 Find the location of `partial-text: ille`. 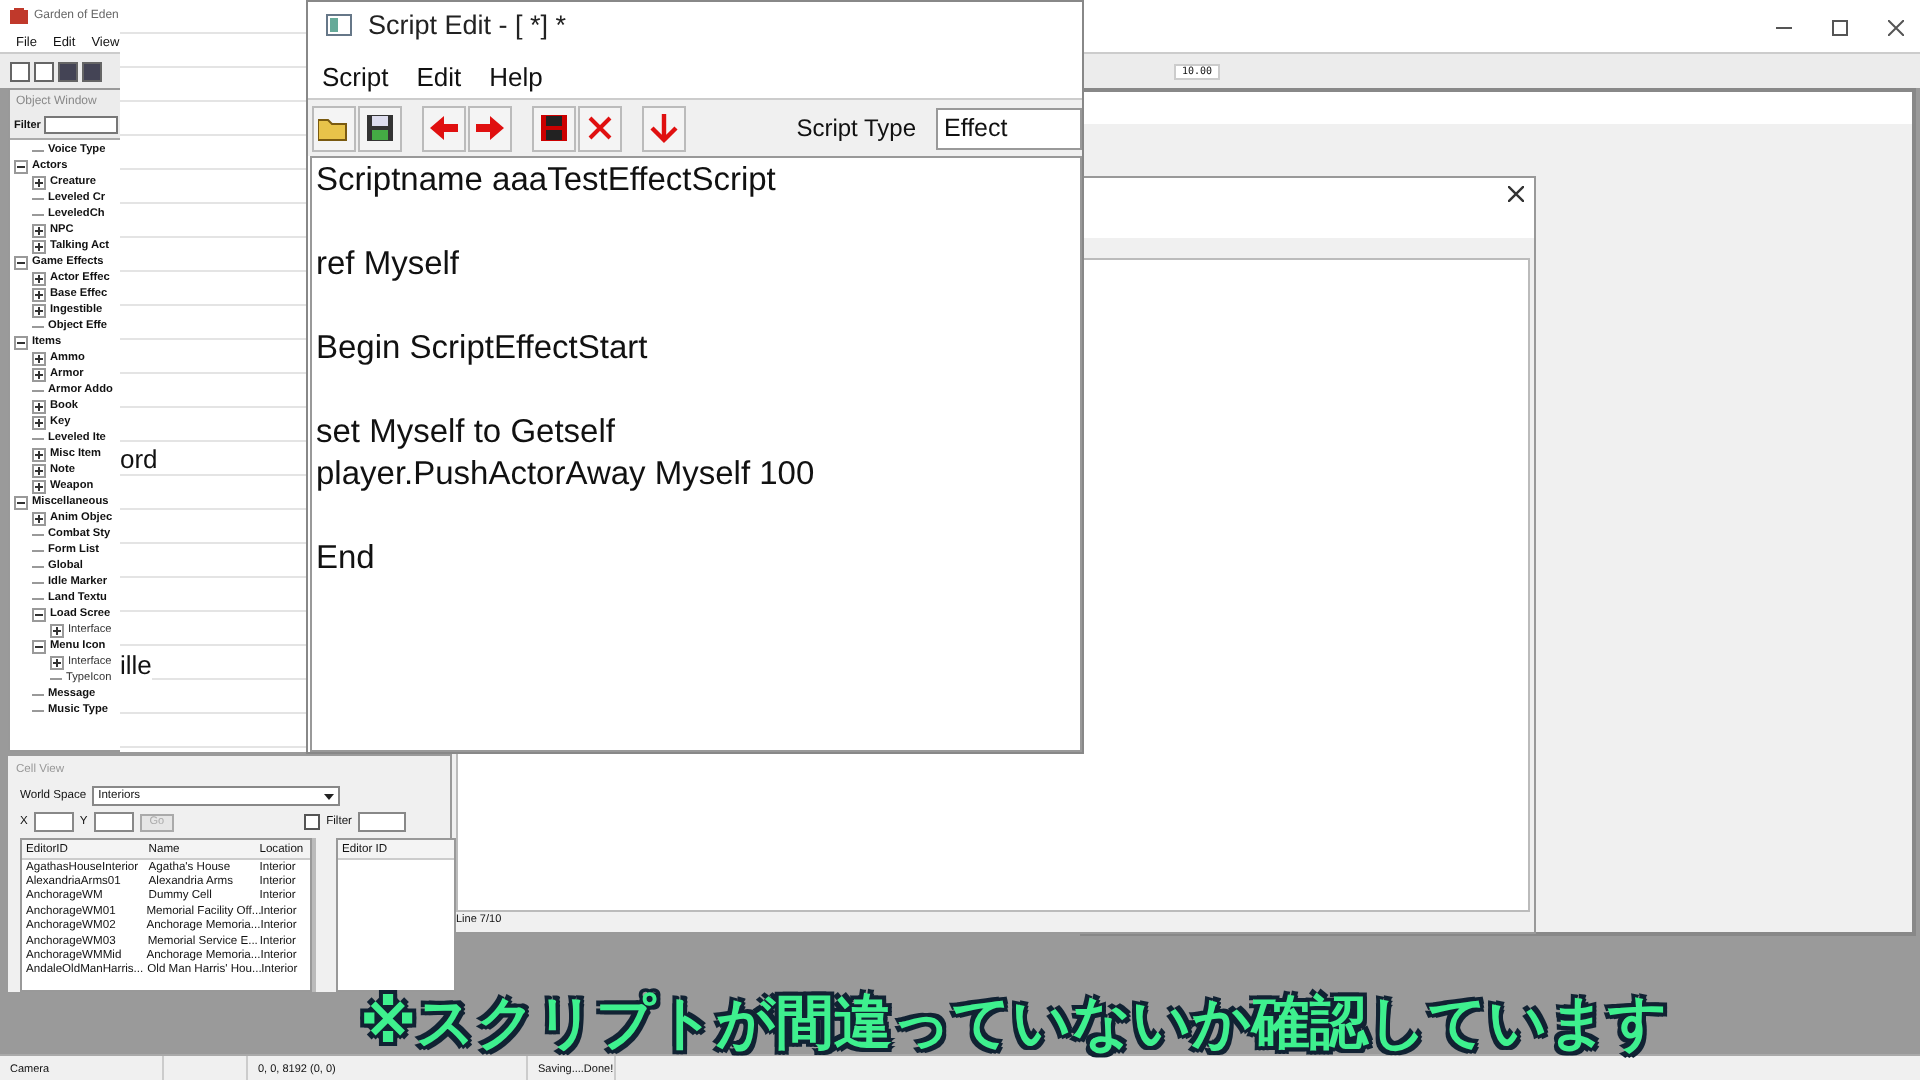

partial-text: ille is located at coordinates (136, 665).